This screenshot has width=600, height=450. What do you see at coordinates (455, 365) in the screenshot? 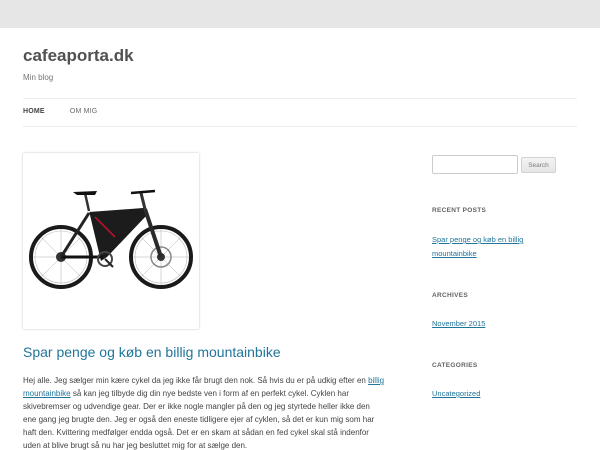
I see `categories-title: CATEGORIES` at bounding box center [455, 365].